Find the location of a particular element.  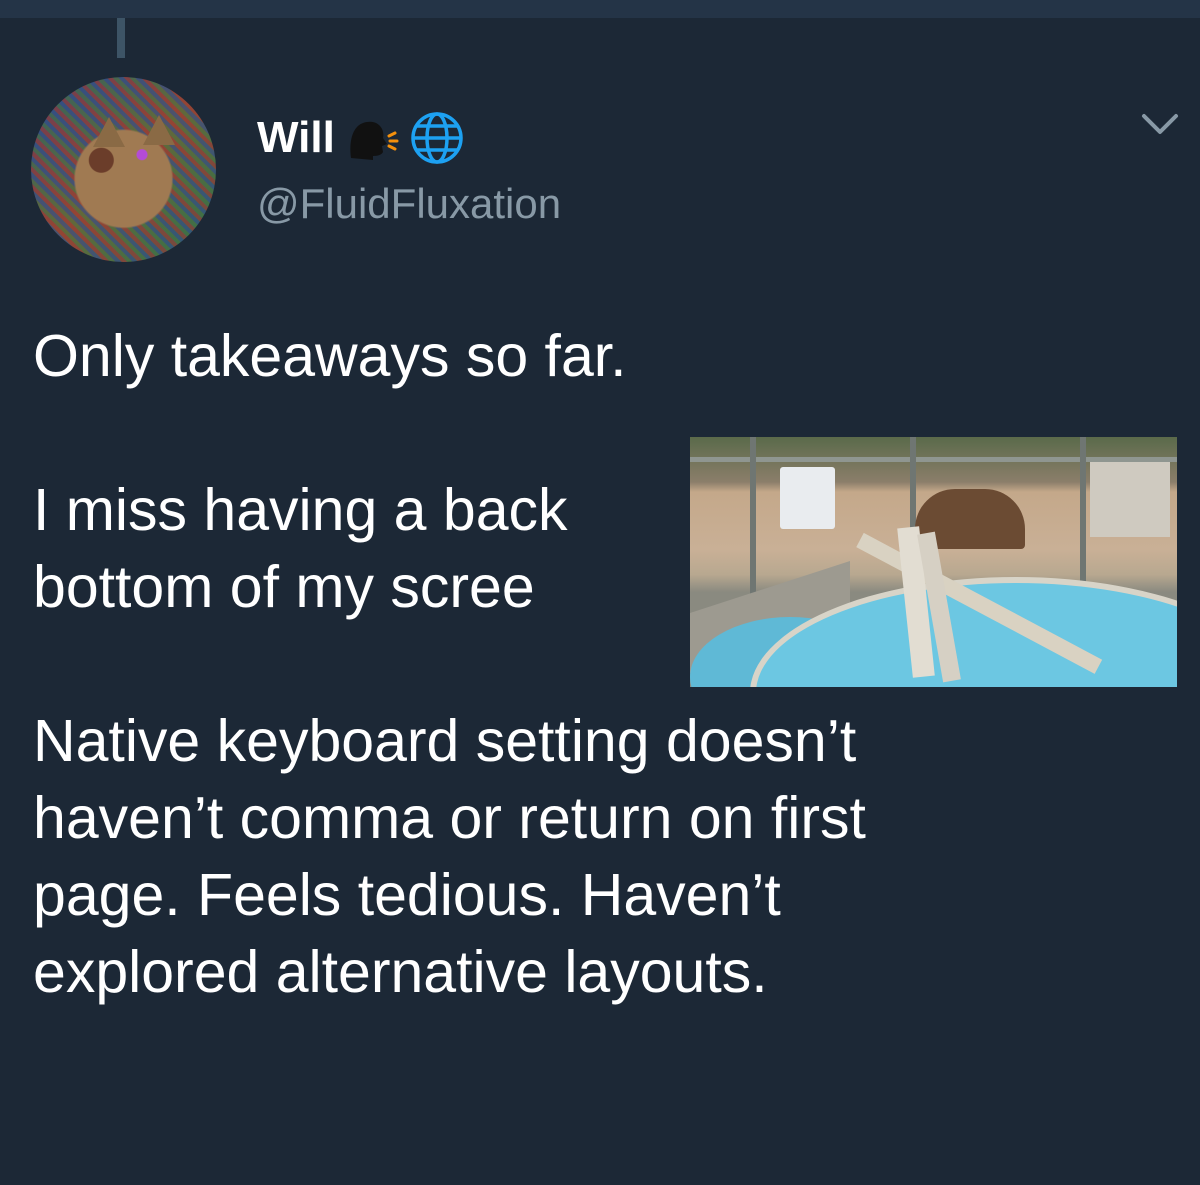

video-brick-wall is located at coordinates (1130, 499).